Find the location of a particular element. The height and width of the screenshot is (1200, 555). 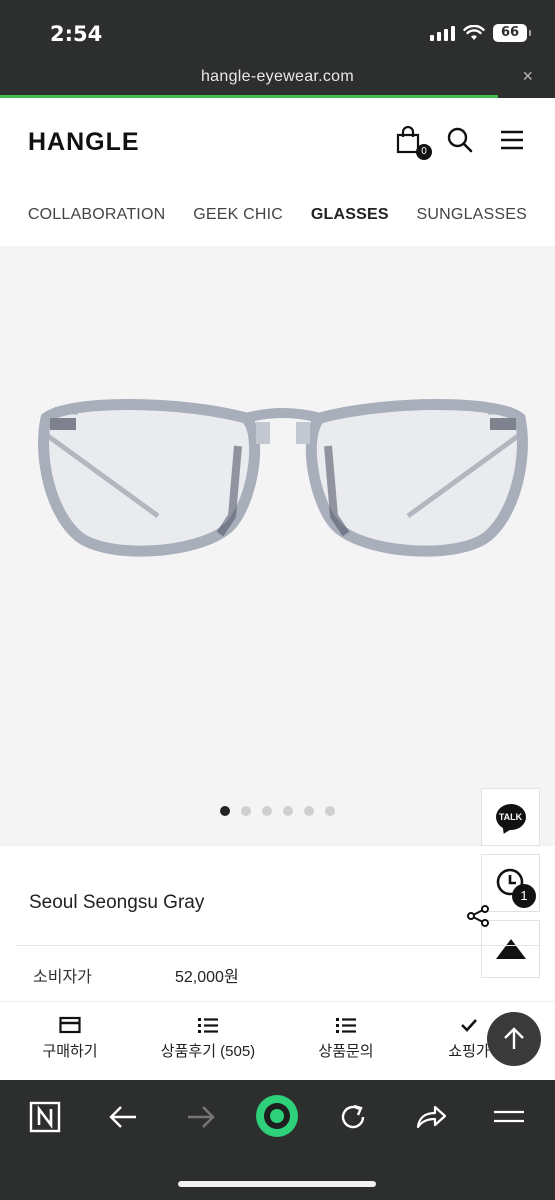

share-icon is located at coordinates (478, 916).